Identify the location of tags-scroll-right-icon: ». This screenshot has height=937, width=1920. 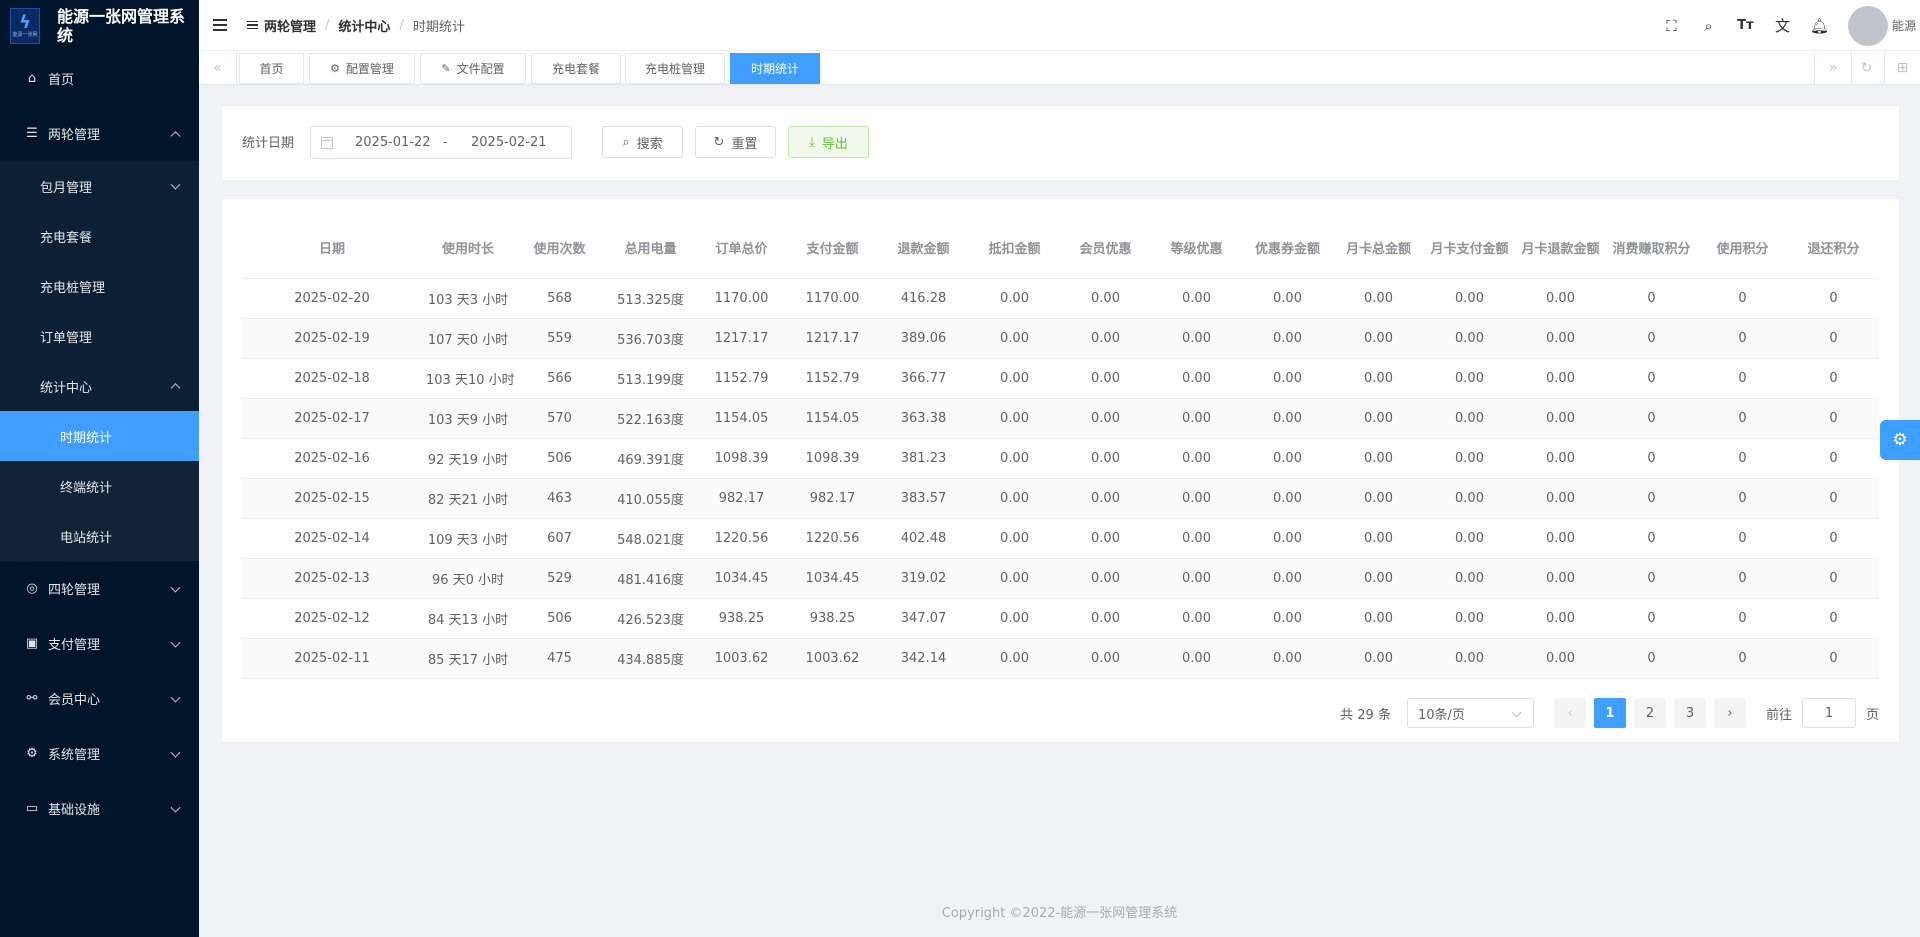
(1833, 68).